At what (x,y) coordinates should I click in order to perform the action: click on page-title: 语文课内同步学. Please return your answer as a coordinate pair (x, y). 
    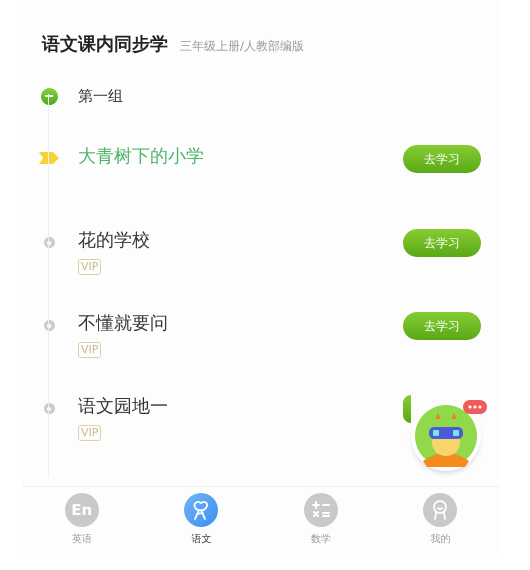
    Looking at the image, I should click on (105, 45).